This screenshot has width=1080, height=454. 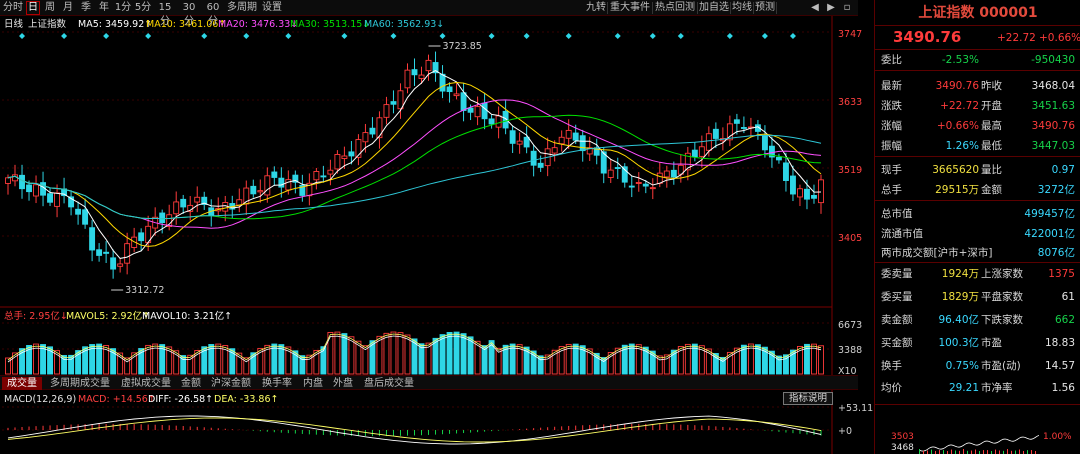 What do you see at coordinates (33, 8) in the screenshot?
I see `period-tab: 日` at bounding box center [33, 8].